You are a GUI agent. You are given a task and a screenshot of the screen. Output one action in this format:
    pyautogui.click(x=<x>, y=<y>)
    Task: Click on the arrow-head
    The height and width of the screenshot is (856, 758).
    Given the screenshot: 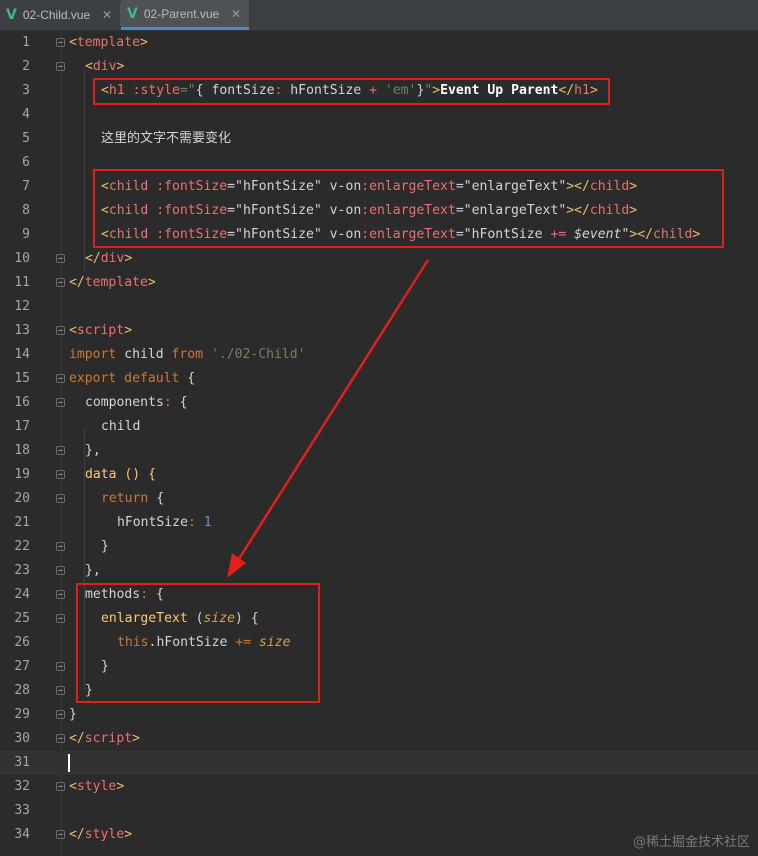 What is the action you would take?
    pyautogui.click(x=236, y=565)
    